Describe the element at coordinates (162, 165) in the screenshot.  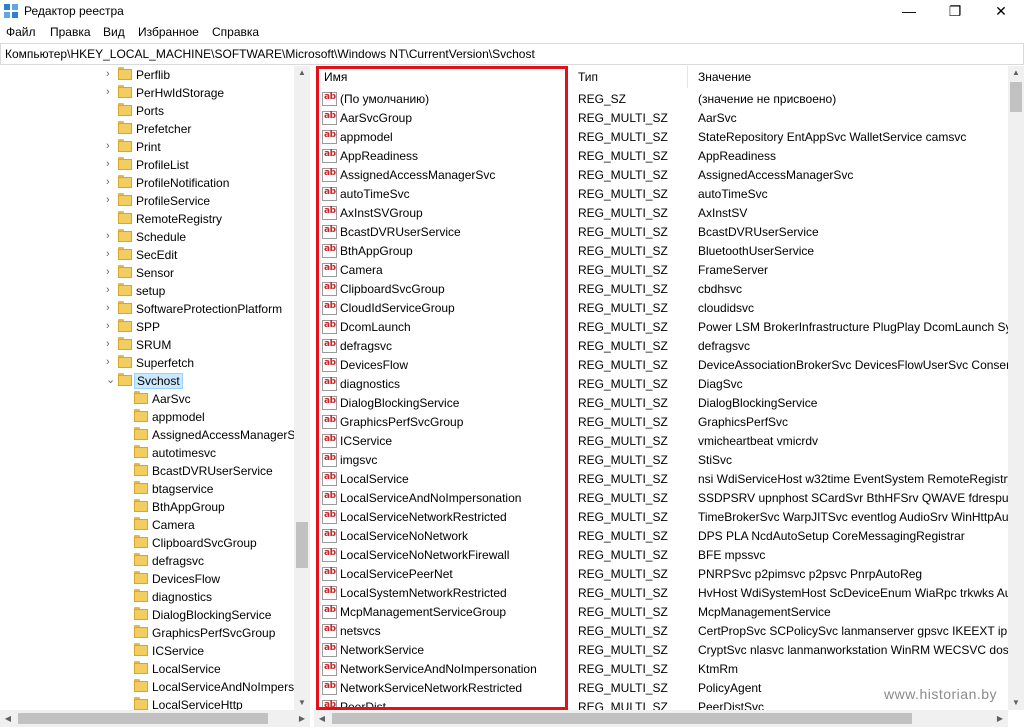
I see `tree-item-label: ProfileList` at that location.